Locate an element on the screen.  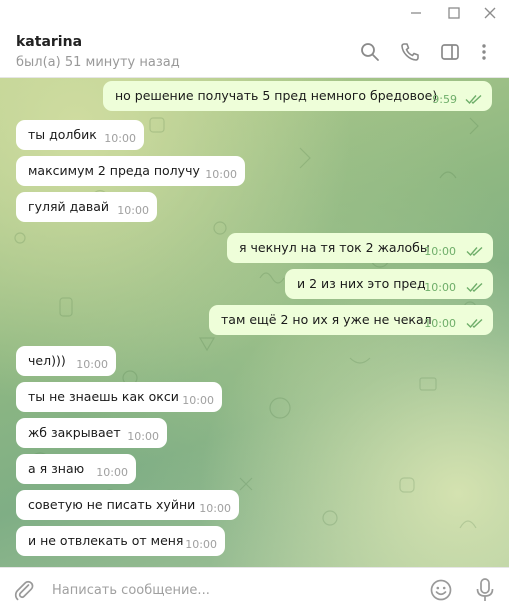
incoming-message: гуляй давай 10:00 is located at coordinates (86, 207).